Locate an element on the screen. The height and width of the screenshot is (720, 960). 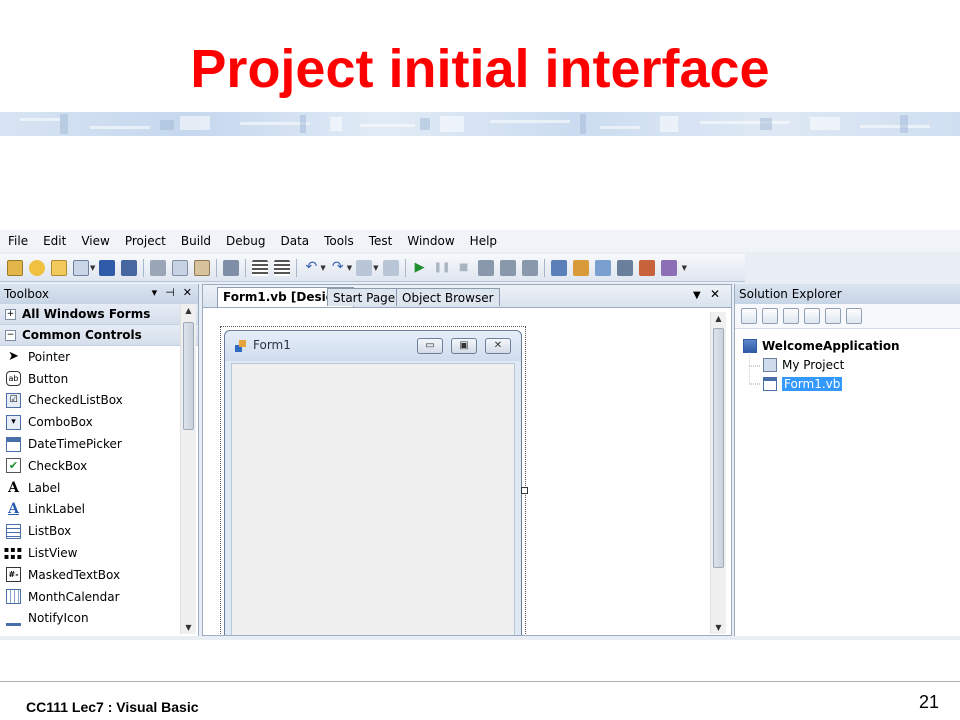
open-file-icon is located at coordinates (81, 267).